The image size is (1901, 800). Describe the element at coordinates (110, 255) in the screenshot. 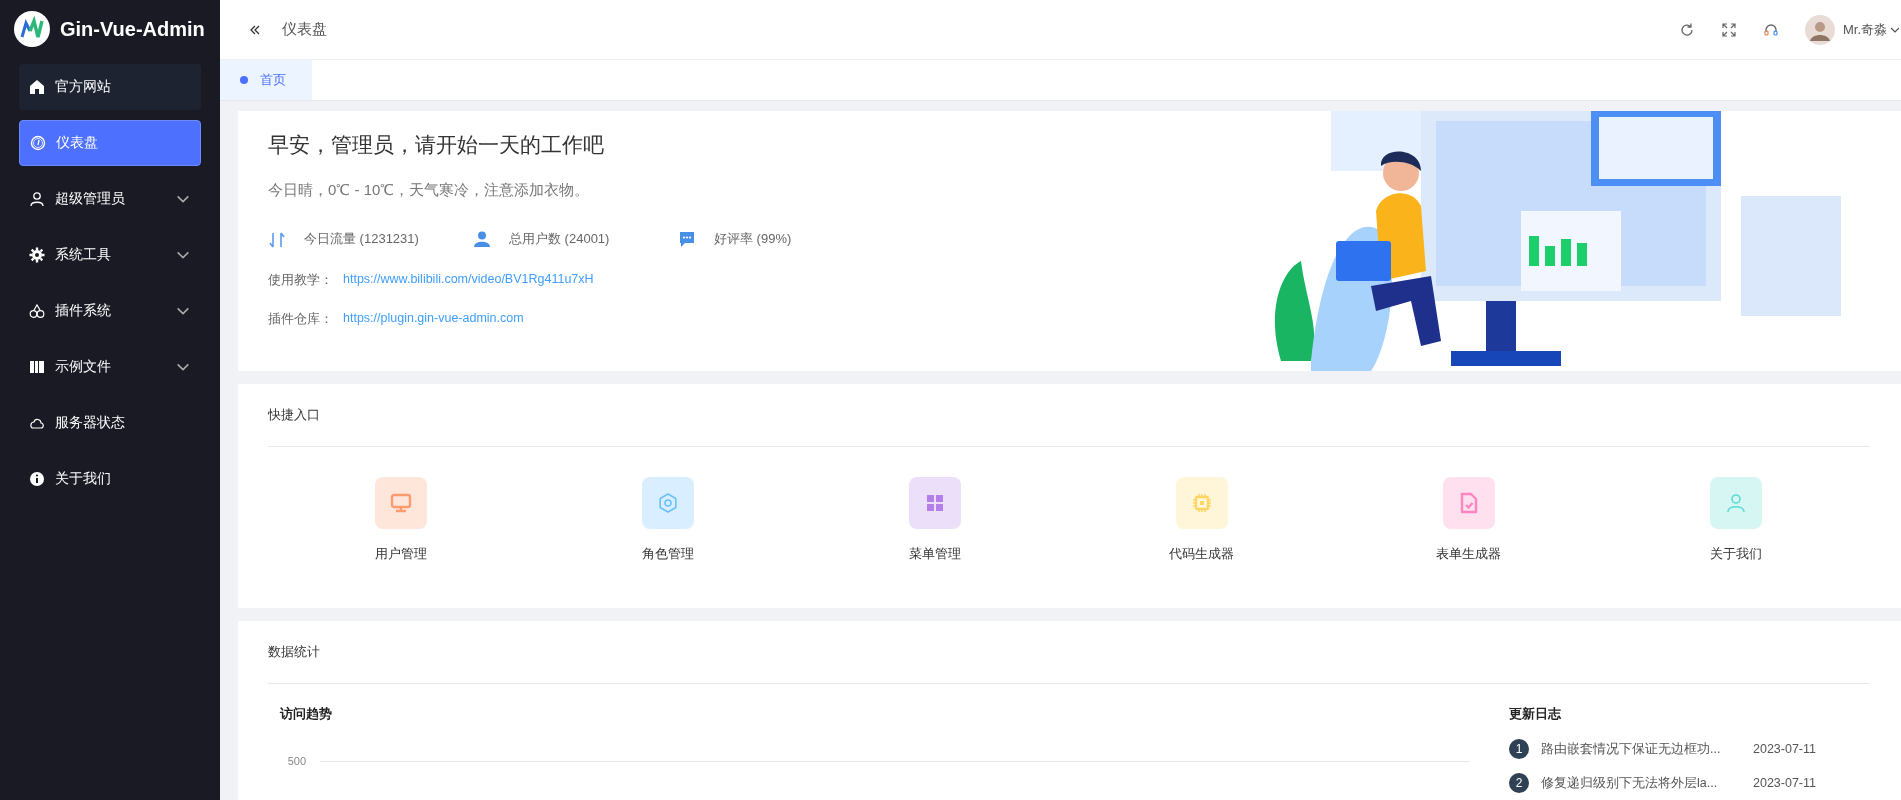

I see `sidebar-item: 系统工具` at that location.